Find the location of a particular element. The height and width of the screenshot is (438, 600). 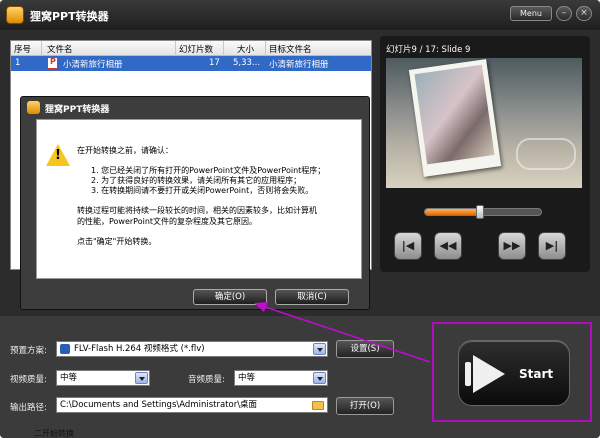

close-button: × is located at coordinates (584, 13).